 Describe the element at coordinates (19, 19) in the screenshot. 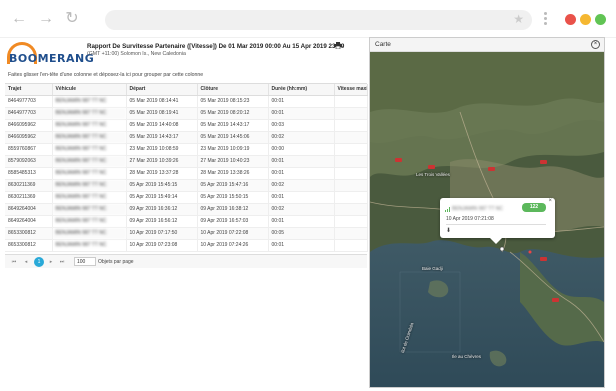

I see `back-icon: ←` at that location.